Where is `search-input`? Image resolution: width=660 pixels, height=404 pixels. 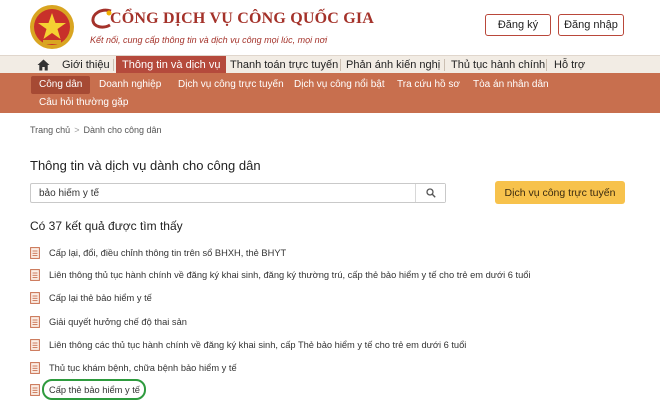
search-input is located at coordinates (223, 193).